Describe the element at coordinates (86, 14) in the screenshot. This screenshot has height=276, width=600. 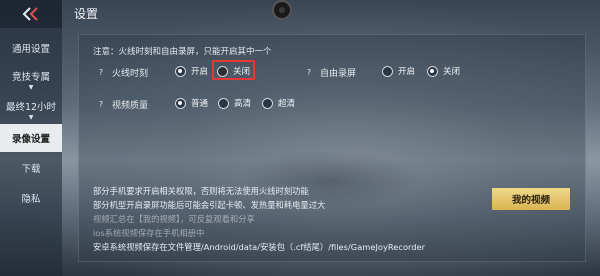
I see `page-title: 设置` at that location.